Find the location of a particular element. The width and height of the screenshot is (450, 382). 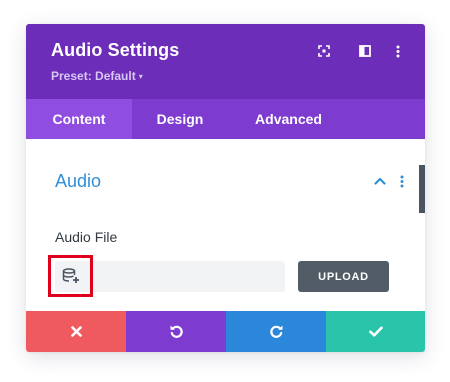

modal-footer is located at coordinates (225, 331).